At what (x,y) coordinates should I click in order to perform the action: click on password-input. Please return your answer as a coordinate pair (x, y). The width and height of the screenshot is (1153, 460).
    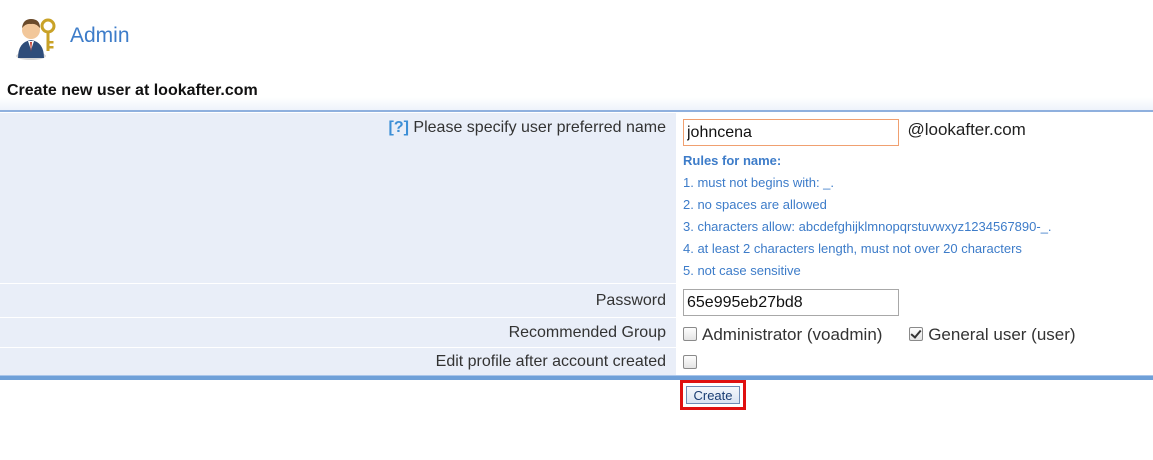
    Looking at the image, I should click on (791, 302).